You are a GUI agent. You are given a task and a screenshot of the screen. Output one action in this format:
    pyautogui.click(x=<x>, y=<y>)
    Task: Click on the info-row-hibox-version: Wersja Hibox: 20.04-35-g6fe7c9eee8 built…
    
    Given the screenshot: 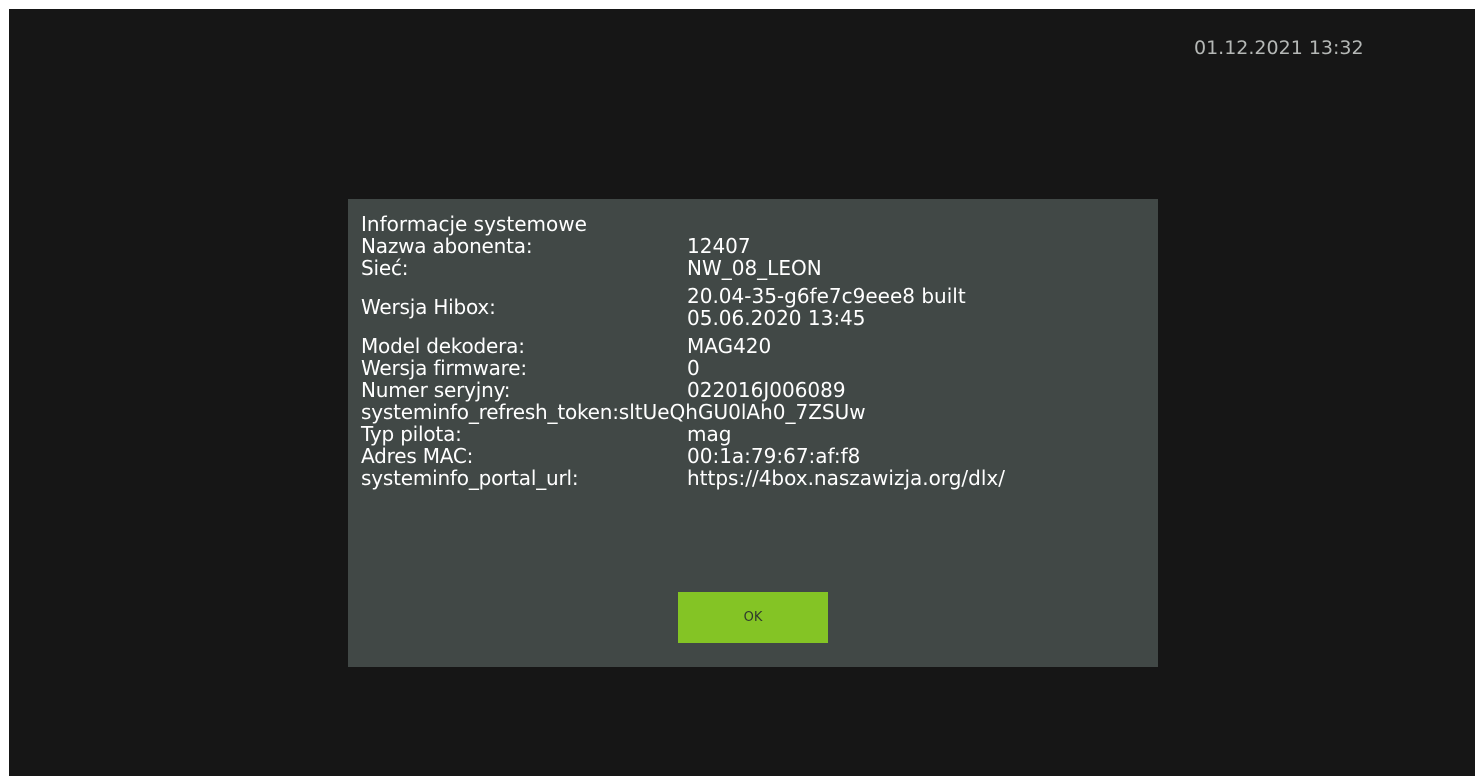 What is the action you would take?
    pyautogui.click(x=751, y=307)
    